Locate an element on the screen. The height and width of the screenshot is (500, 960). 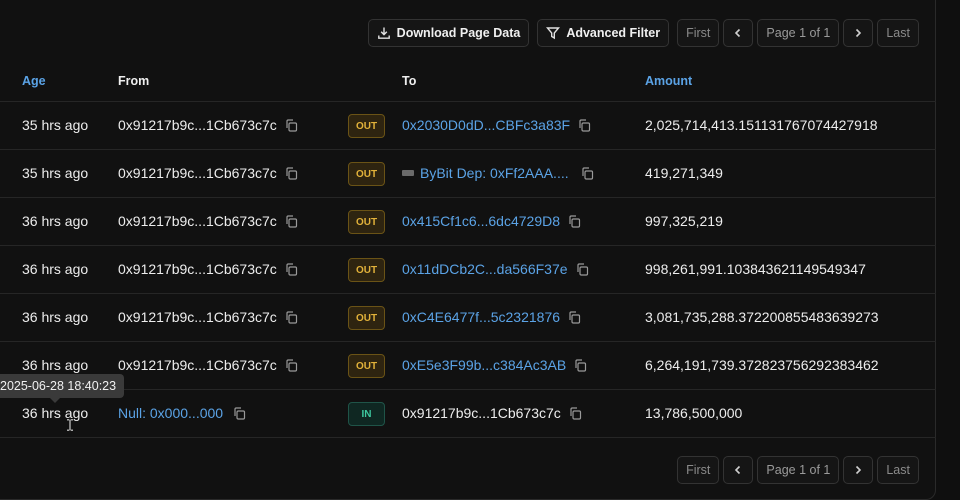
from-cell: Null: 0x000...000 is located at coordinates (182, 413).